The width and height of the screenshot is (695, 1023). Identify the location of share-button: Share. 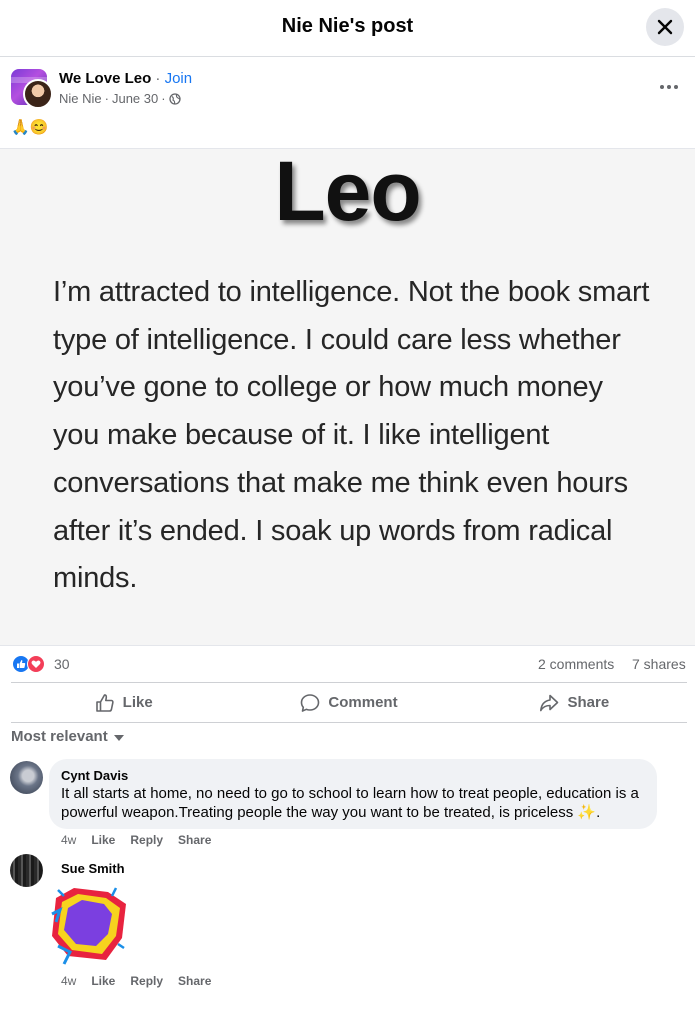
(574, 702).